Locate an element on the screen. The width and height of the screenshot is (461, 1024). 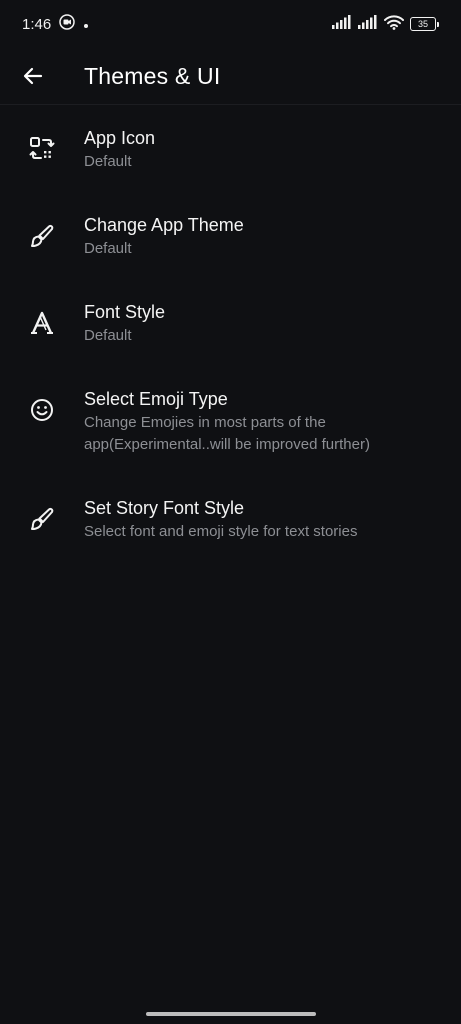
setting-title: Select Emoji Type is located at coordinates (156, 399).